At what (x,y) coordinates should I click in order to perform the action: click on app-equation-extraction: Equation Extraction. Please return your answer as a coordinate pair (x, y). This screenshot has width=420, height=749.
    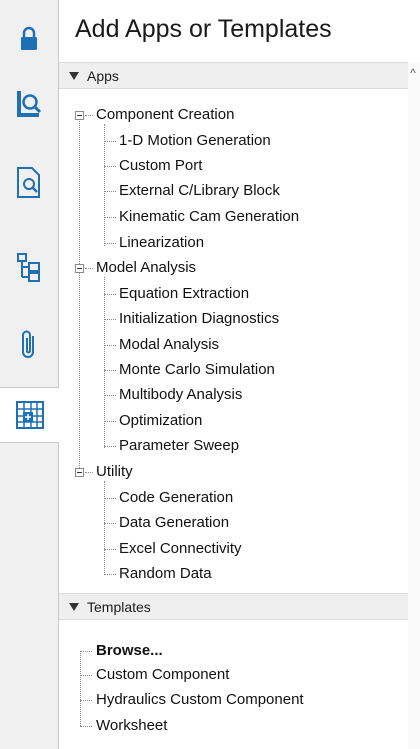
    Looking at the image, I should click on (184, 294).